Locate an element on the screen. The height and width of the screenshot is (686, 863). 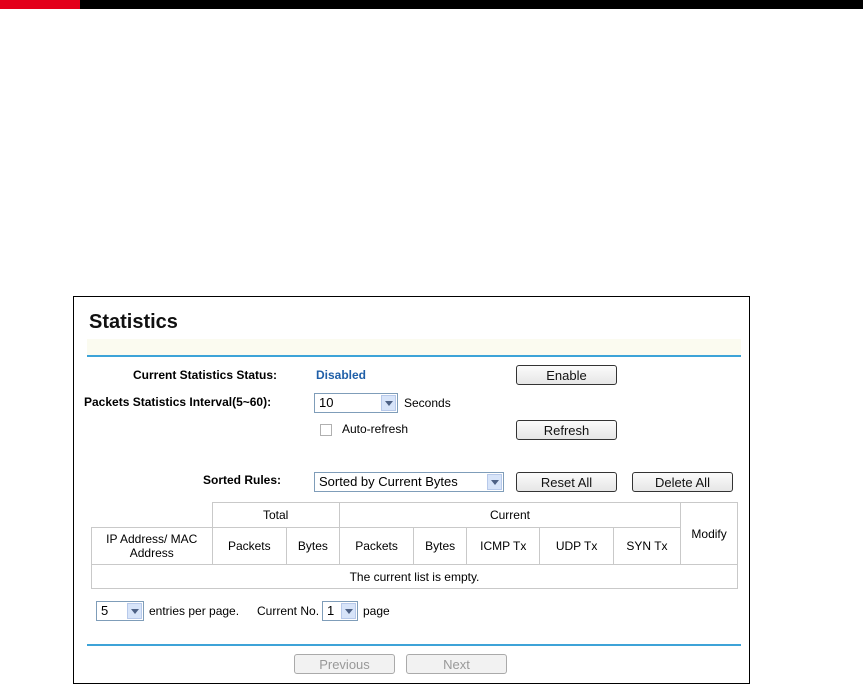
entries-per-page-select: 5 is located at coordinates (120, 611).